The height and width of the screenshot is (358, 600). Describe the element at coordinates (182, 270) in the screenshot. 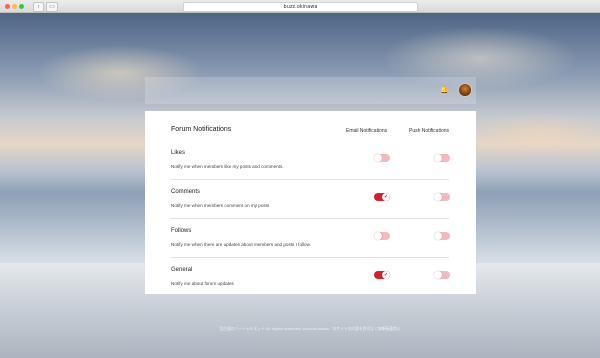

I see `row-title: General` at that location.